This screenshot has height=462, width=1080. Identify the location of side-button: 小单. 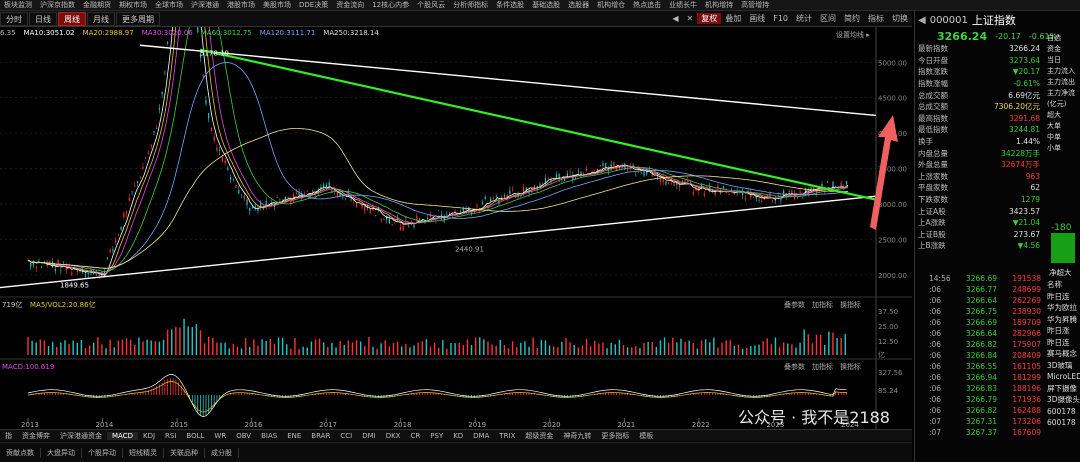
(1063, 148).